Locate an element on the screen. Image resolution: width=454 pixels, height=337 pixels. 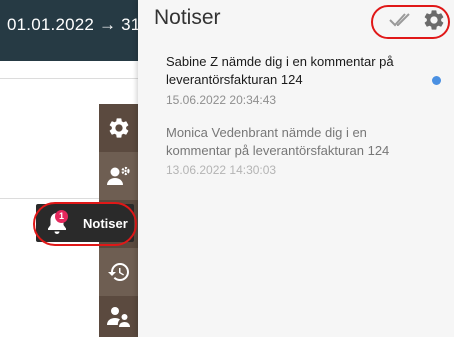
app-header-bar: 01.01.2022 → 31.12.2022 is located at coordinates (104, 30).